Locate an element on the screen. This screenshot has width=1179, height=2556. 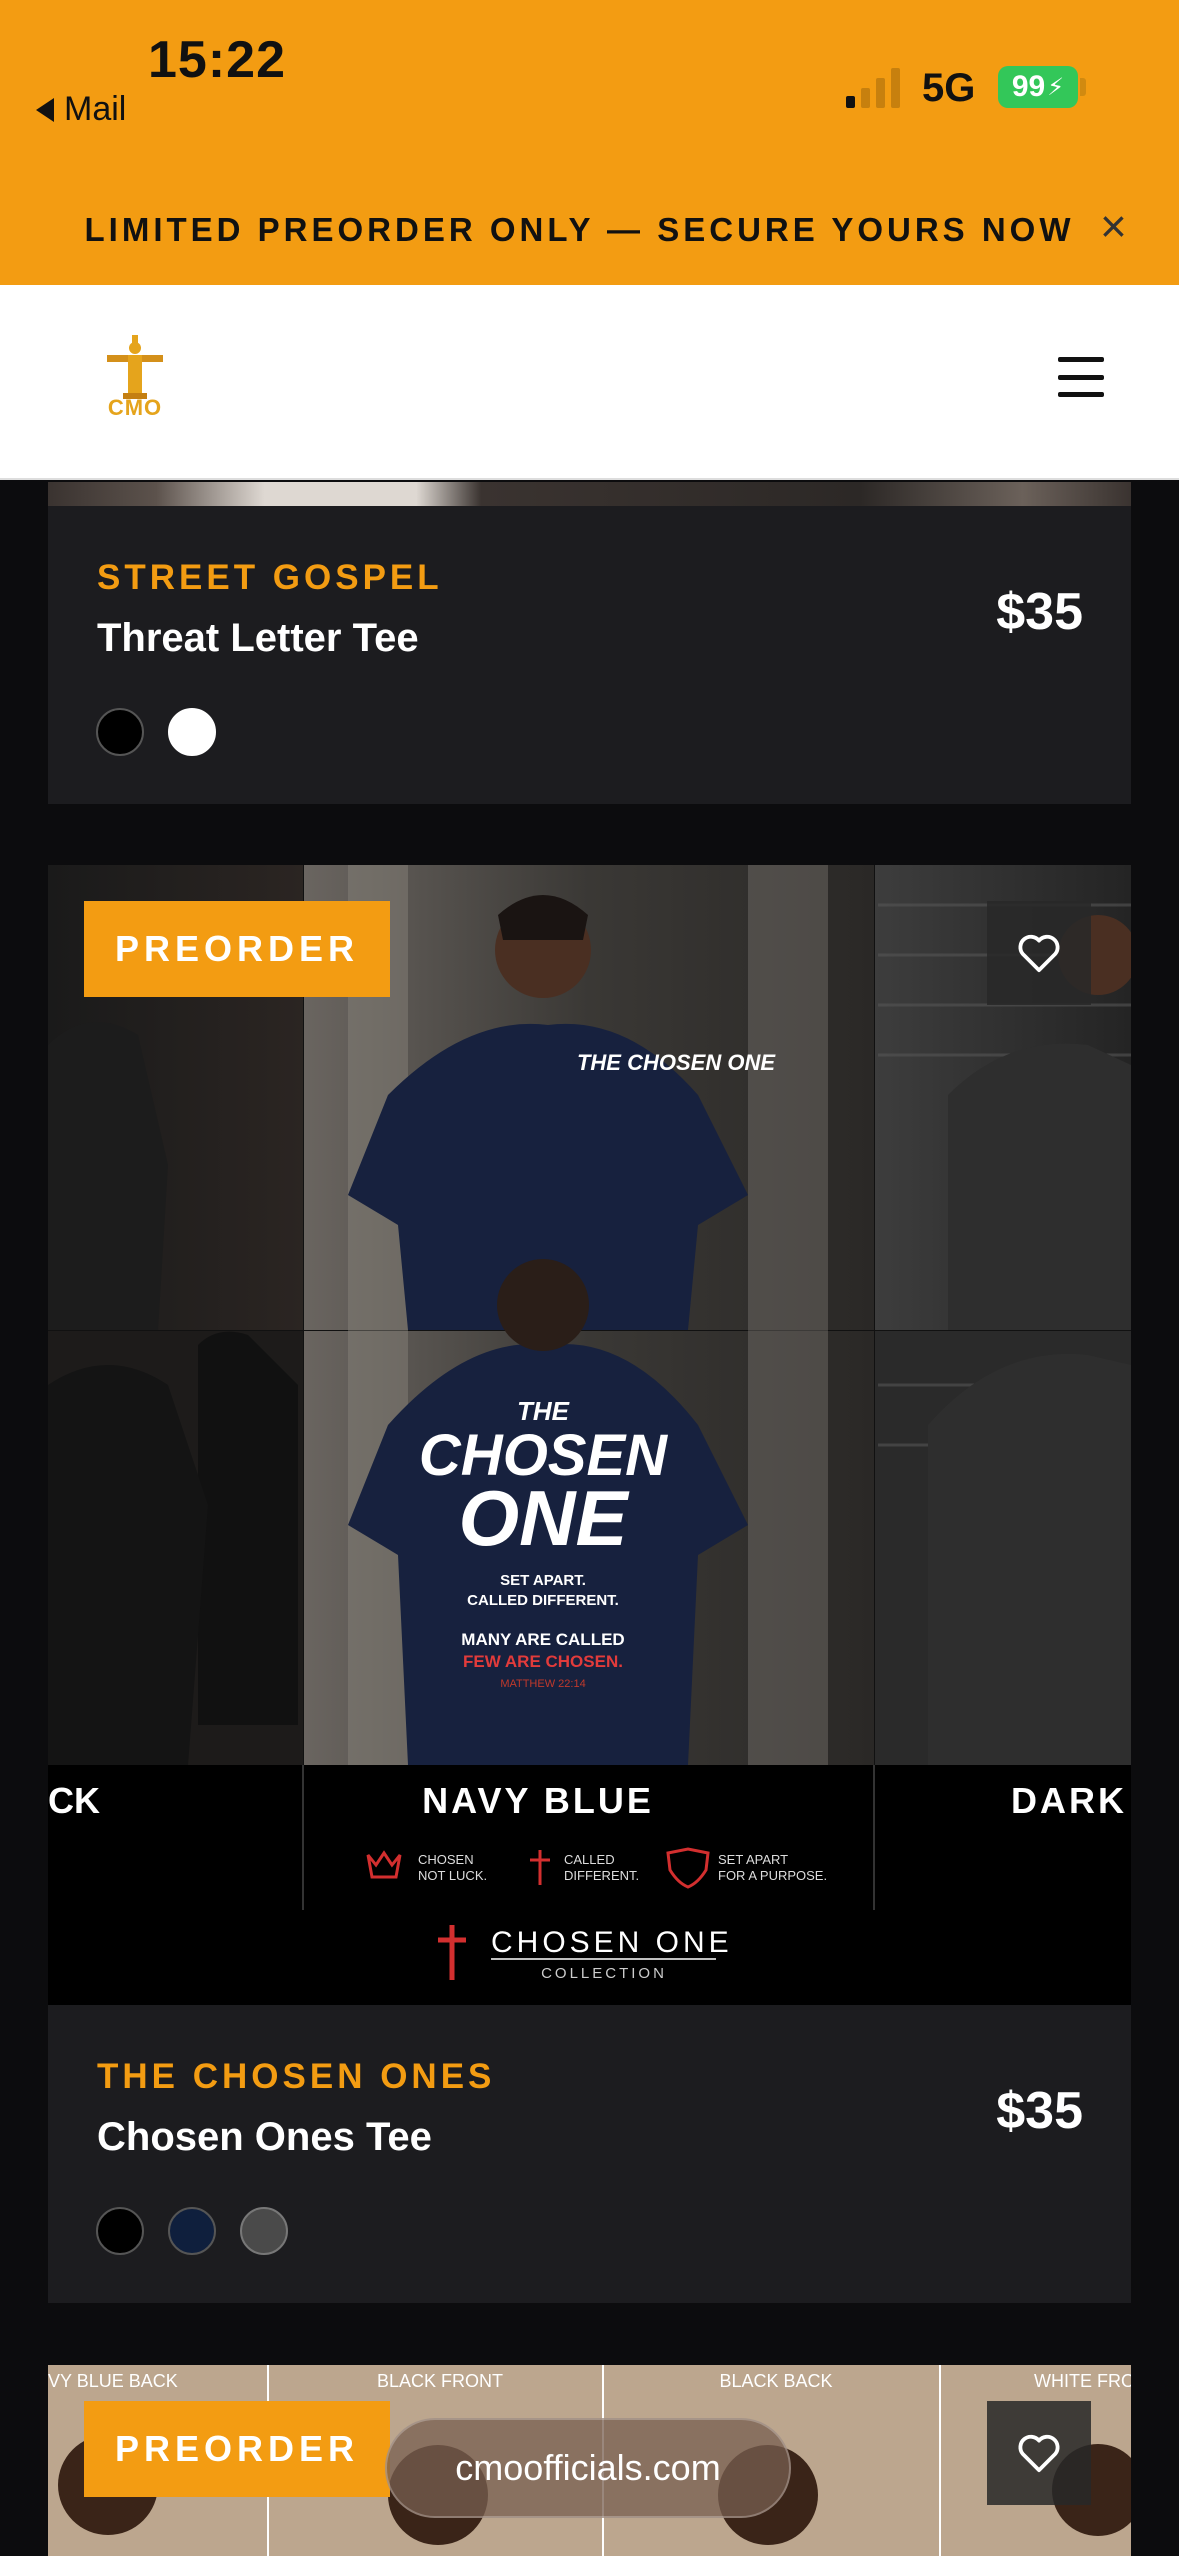
svg-text: MANY ARE CALLED is located at coordinates (542, 1639).